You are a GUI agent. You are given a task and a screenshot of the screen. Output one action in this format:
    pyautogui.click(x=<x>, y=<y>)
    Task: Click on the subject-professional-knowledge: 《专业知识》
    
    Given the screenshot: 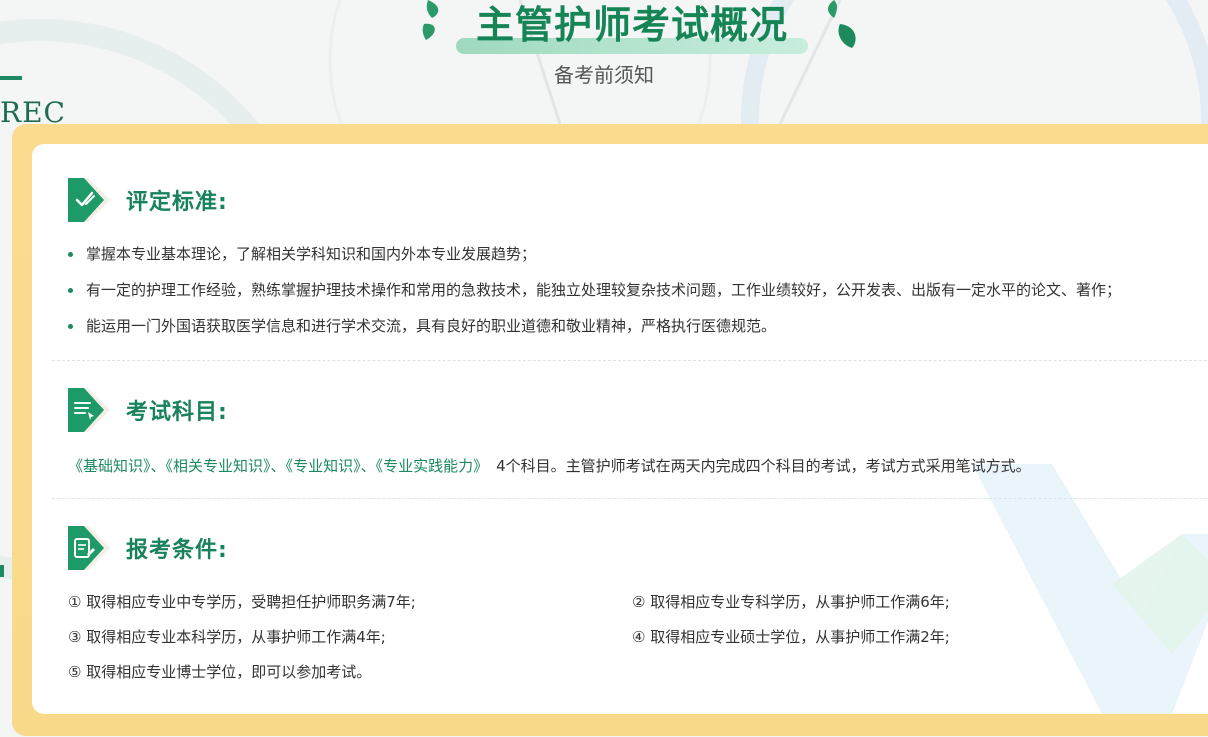 What is the action you would take?
    pyautogui.click(x=323, y=466)
    